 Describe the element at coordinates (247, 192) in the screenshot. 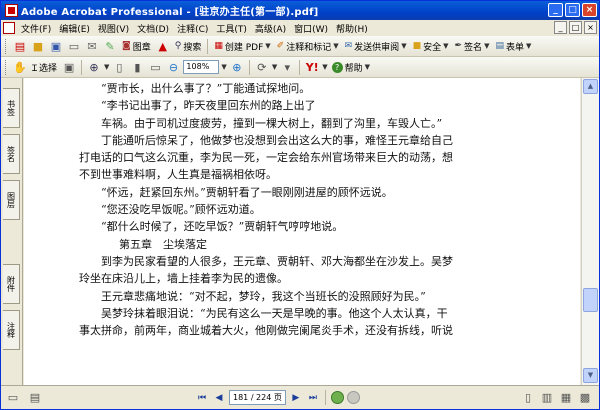

I see `text-line: “怀远，赶紧回东州。”贾朝轩看了一眼刚刚进屋的顾怀远说。` at that location.